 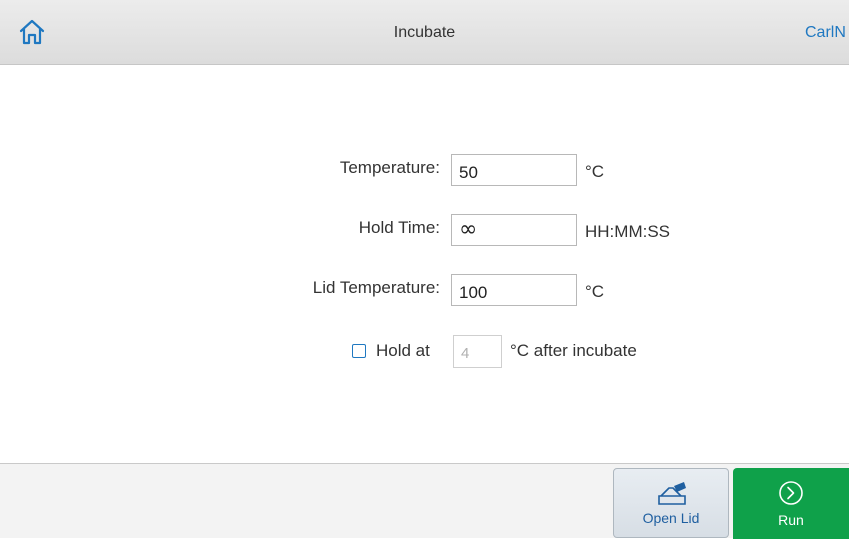 What do you see at coordinates (671, 518) in the screenshot?
I see `open-lid-label: Open Lid` at bounding box center [671, 518].